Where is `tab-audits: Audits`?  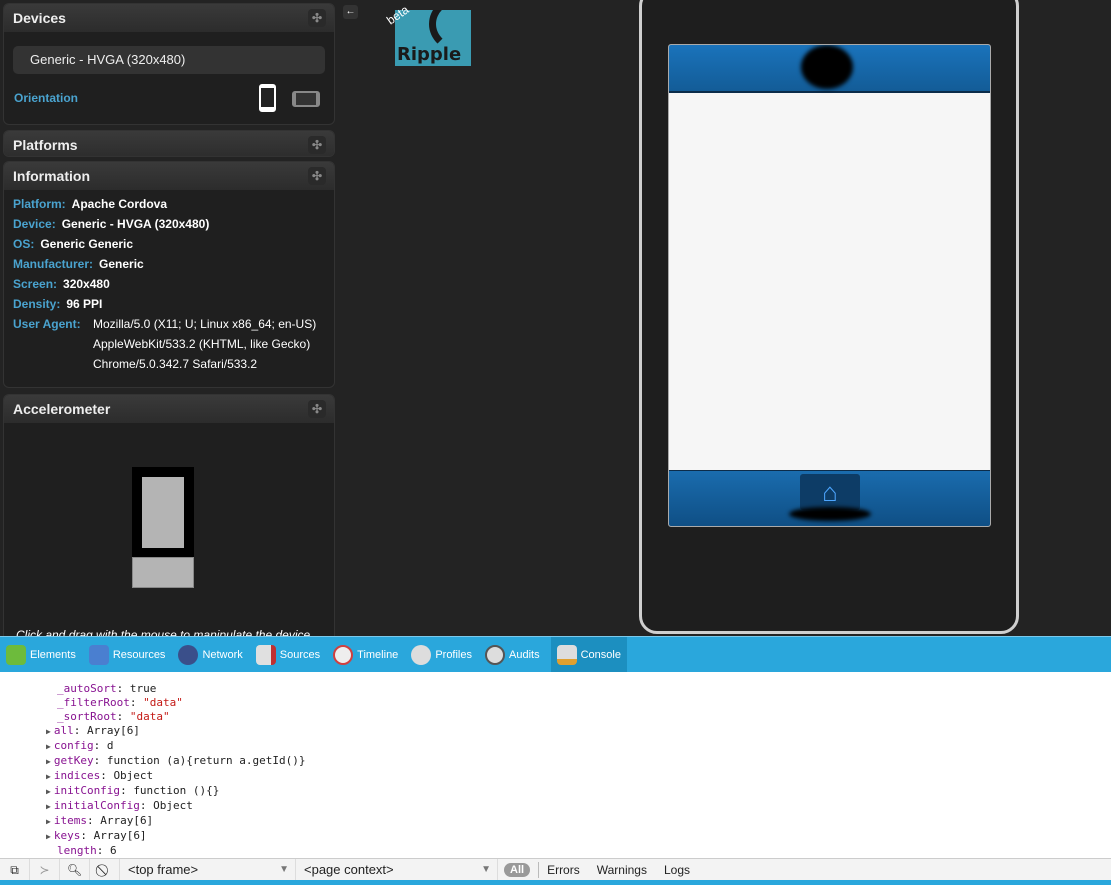 tab-audits: Audits is located at coordinates (512, 655).